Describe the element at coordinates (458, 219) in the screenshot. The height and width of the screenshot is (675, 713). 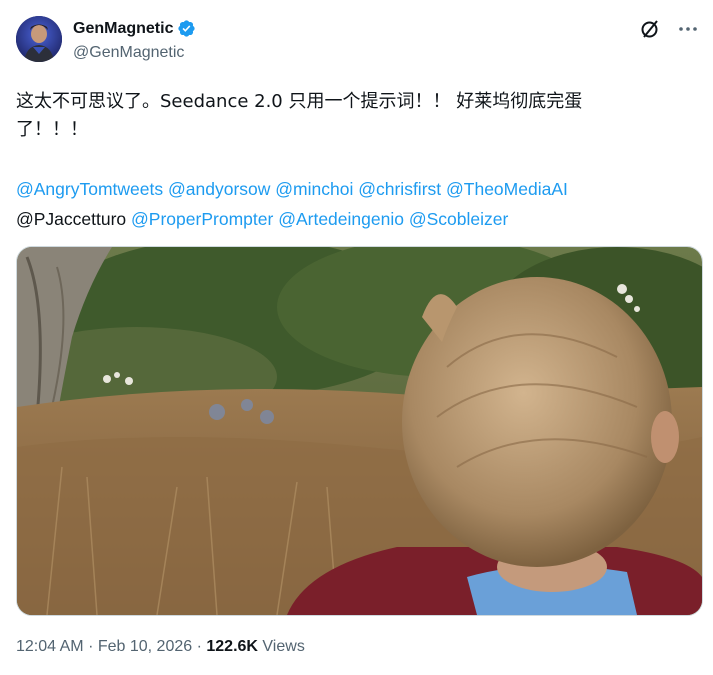
I see `mention-link: @Scobleizer` at that location.